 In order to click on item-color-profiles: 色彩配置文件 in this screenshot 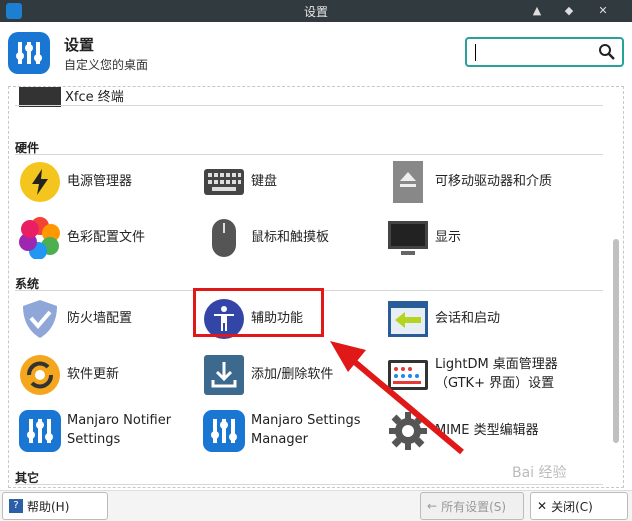, I will do `click(104, 237)`.